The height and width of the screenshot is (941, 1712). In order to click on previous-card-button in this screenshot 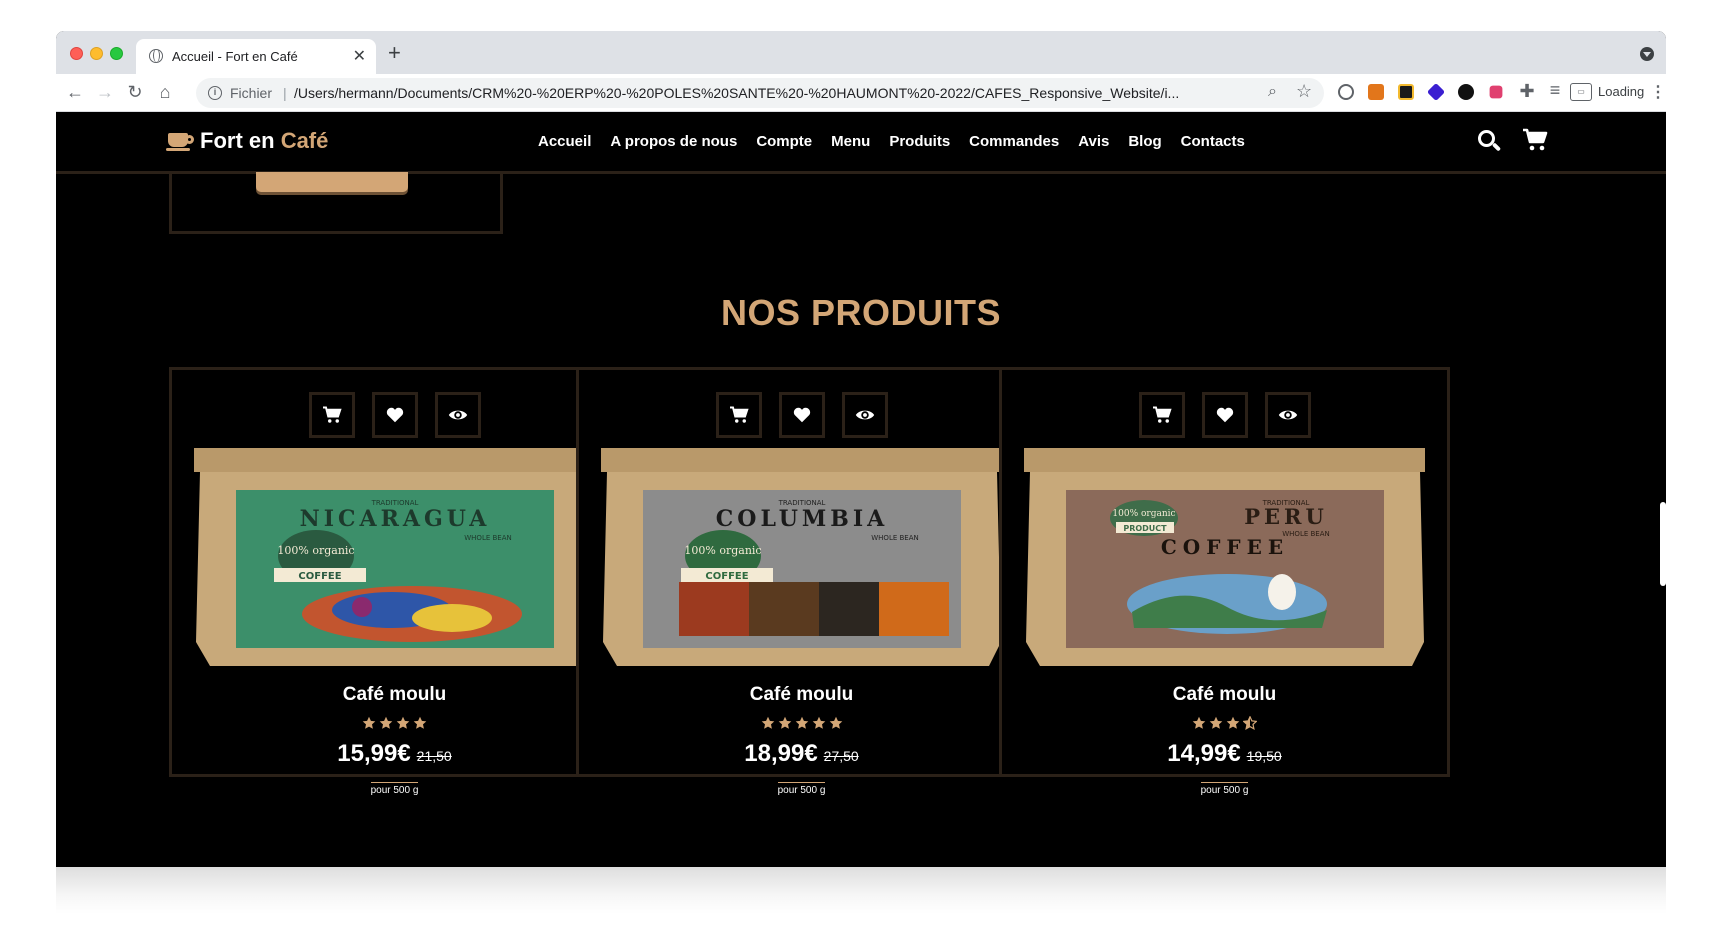, I will do `click(332, 182)`.